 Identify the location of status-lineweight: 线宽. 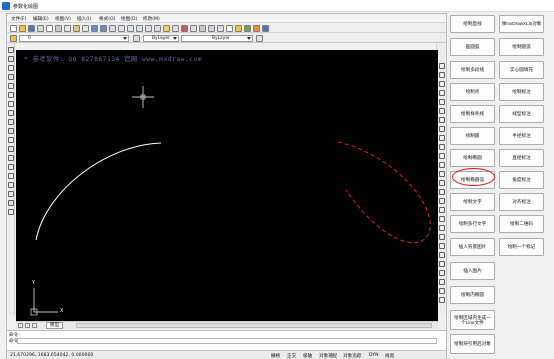
(389, 356).